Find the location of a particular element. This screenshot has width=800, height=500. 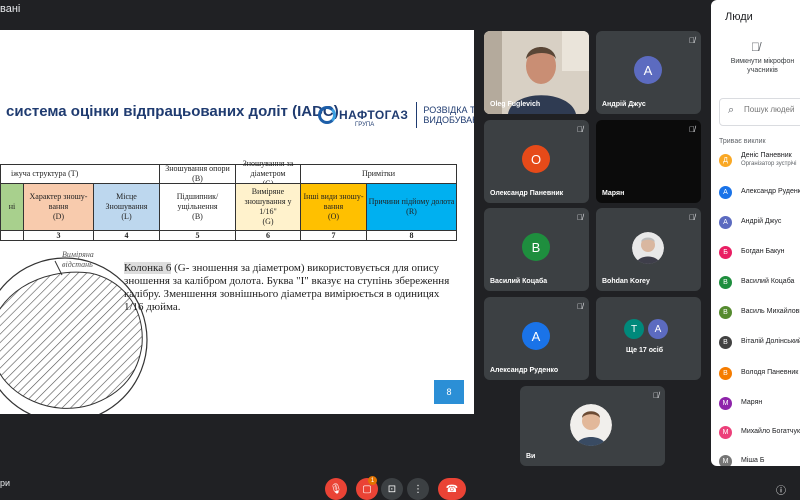

brand-mark-icon is located at coordinates (327, 115).